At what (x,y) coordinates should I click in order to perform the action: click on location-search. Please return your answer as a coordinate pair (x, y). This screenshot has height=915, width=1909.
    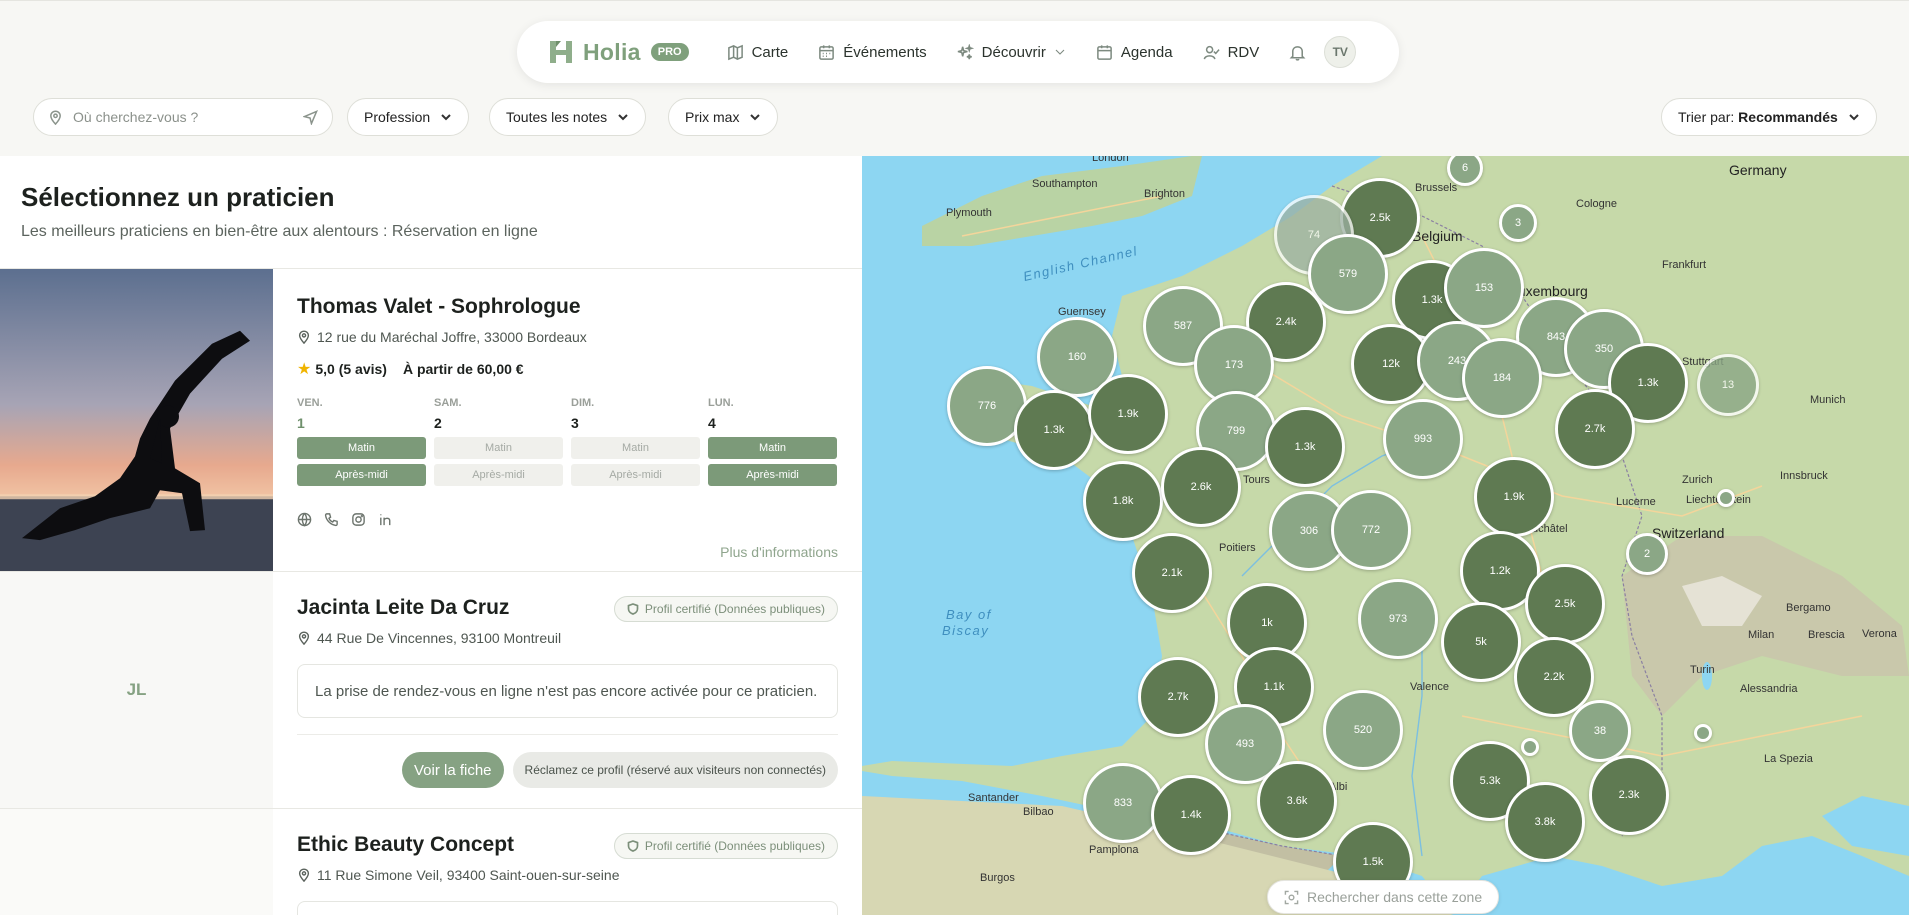
    Looking at the image, I should click on (183, 117).